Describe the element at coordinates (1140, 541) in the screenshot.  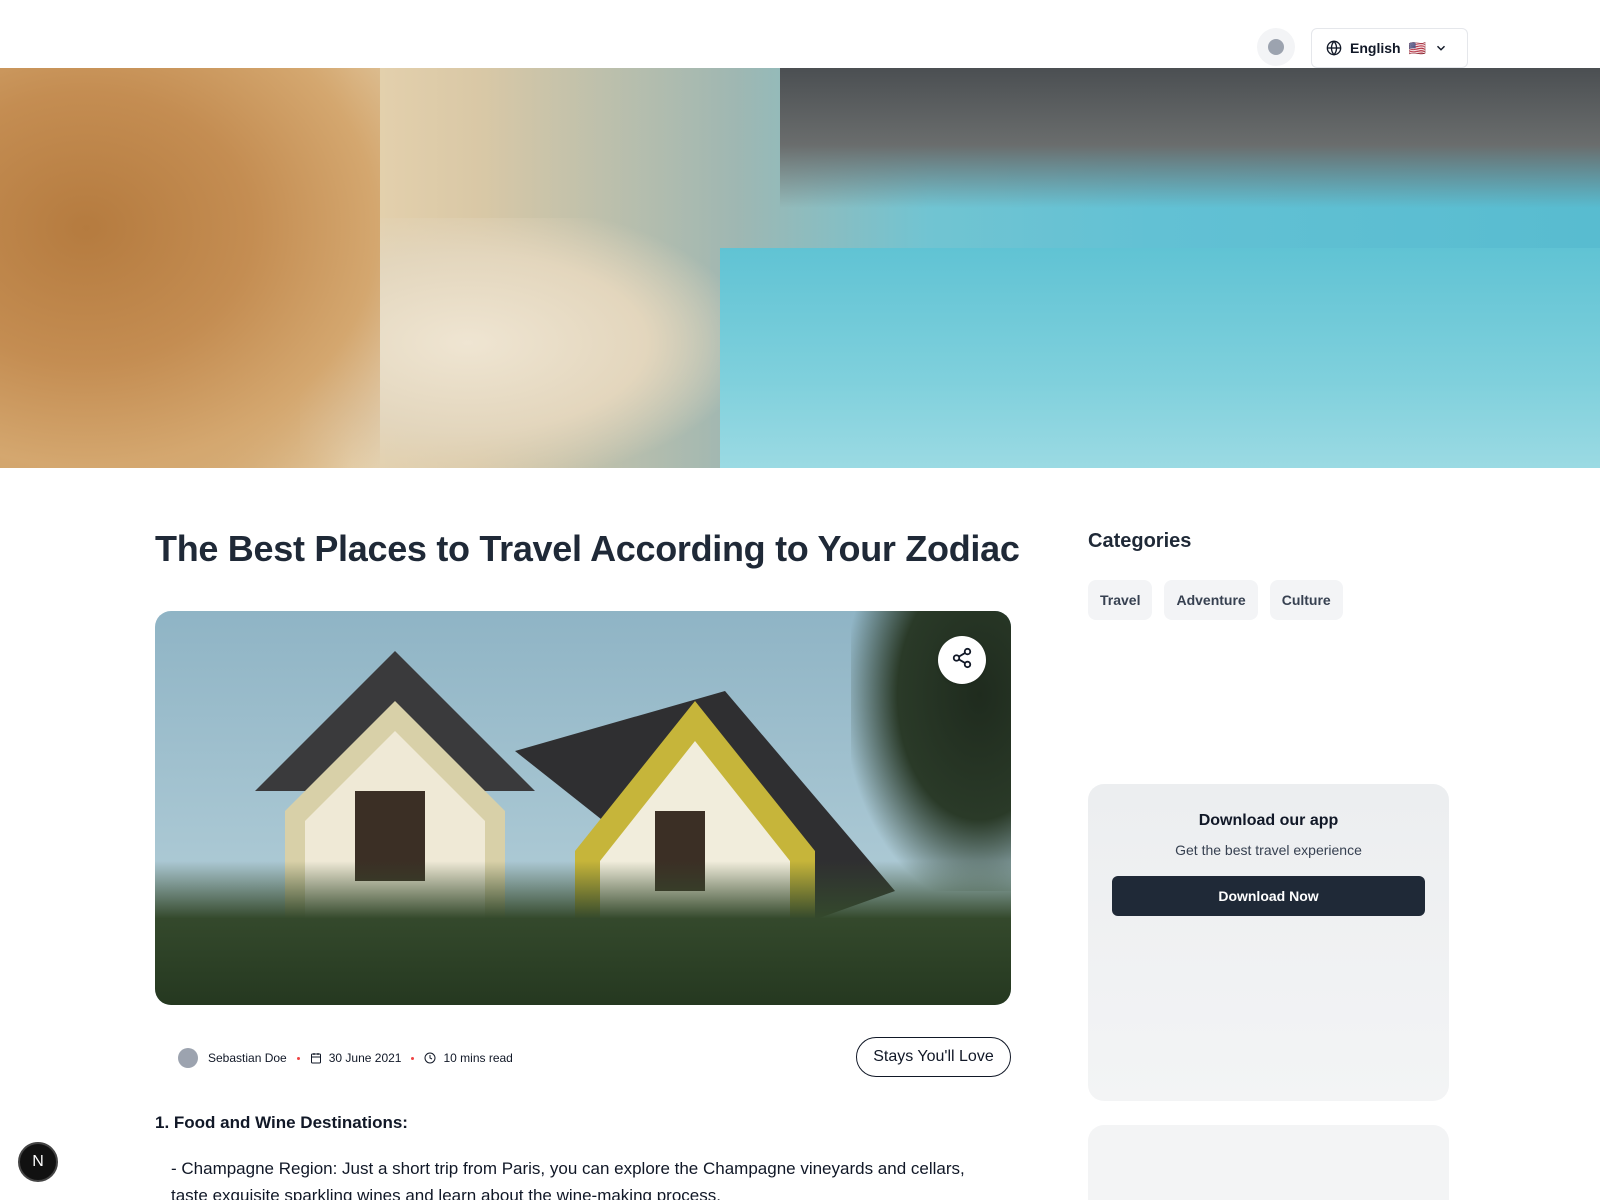
I see `categories-heading: Categories` at that location.